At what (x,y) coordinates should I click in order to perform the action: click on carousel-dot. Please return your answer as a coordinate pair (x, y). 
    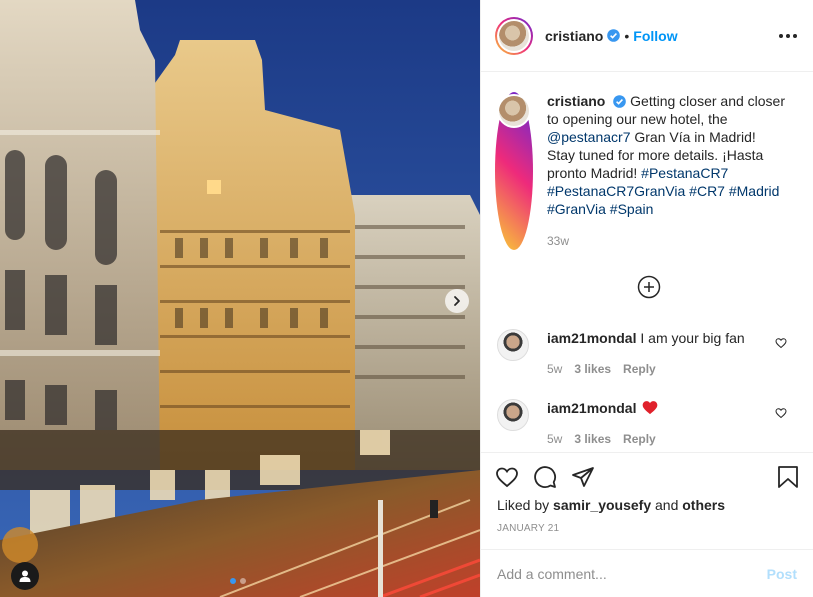
    Looking at the image, I should click on (243, 581).